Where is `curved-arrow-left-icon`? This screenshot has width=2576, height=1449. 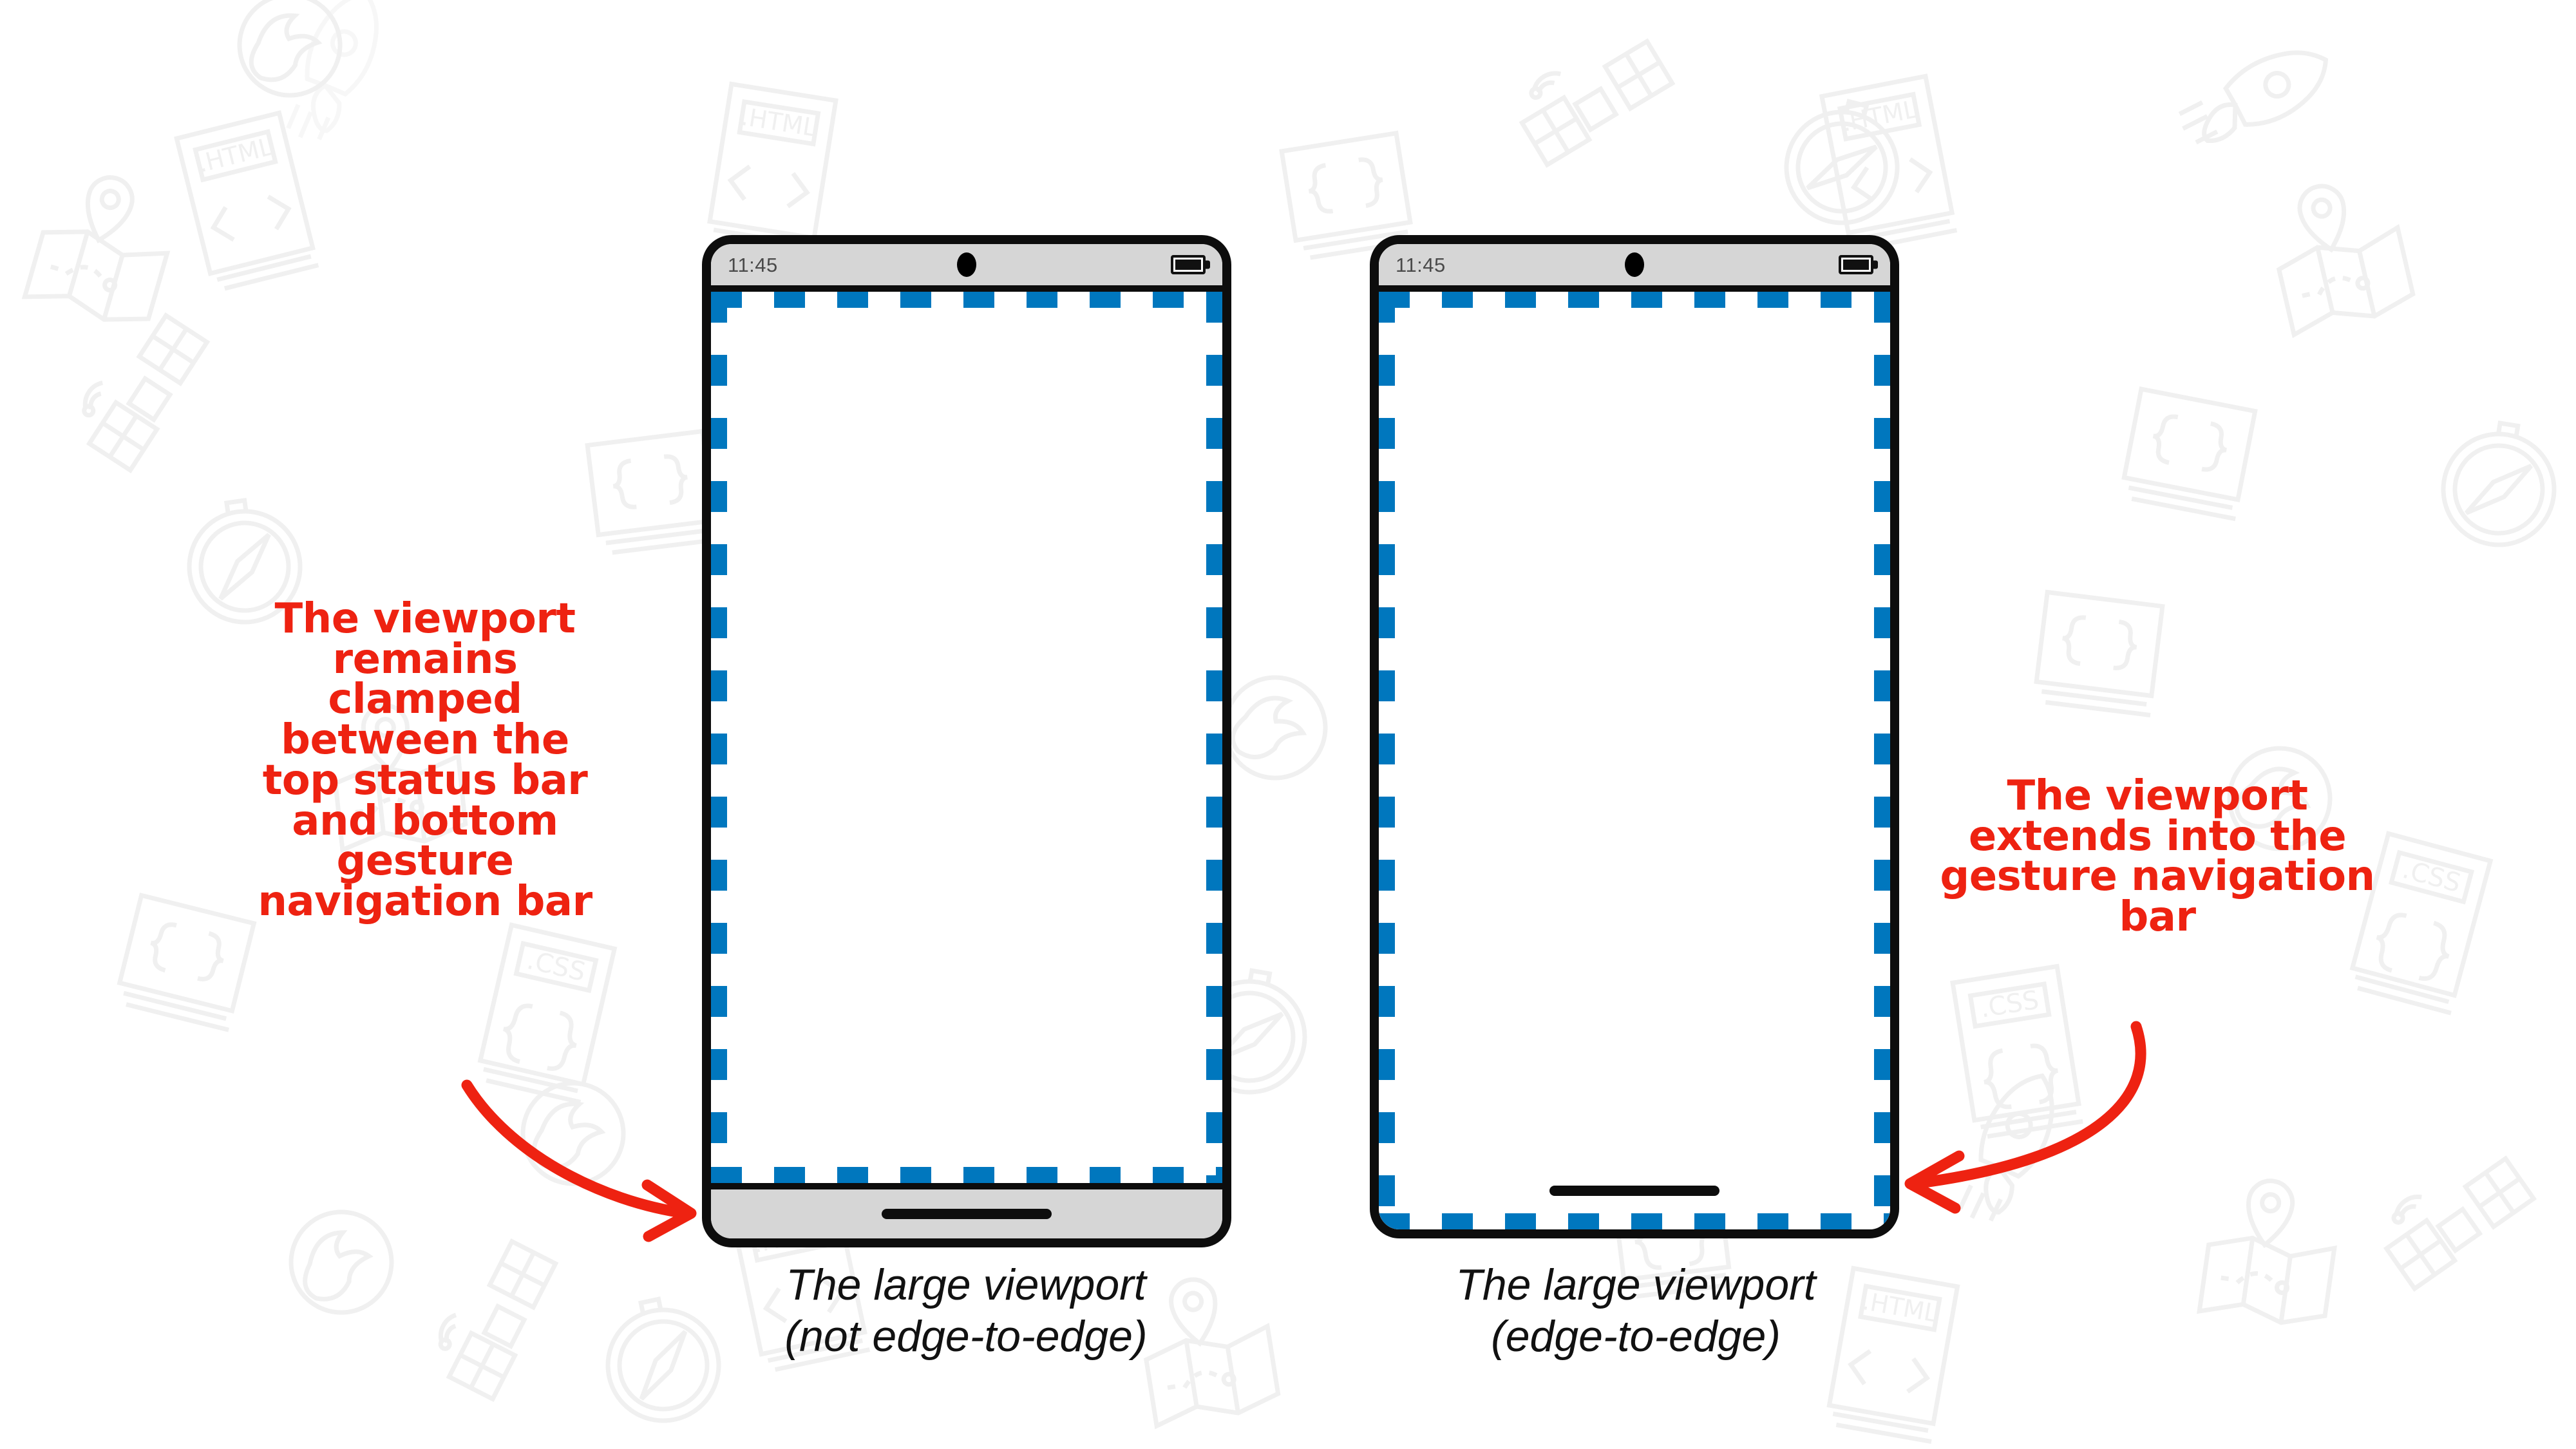
curved-arrow-left-icon is located at coordinates (2025, 1117).